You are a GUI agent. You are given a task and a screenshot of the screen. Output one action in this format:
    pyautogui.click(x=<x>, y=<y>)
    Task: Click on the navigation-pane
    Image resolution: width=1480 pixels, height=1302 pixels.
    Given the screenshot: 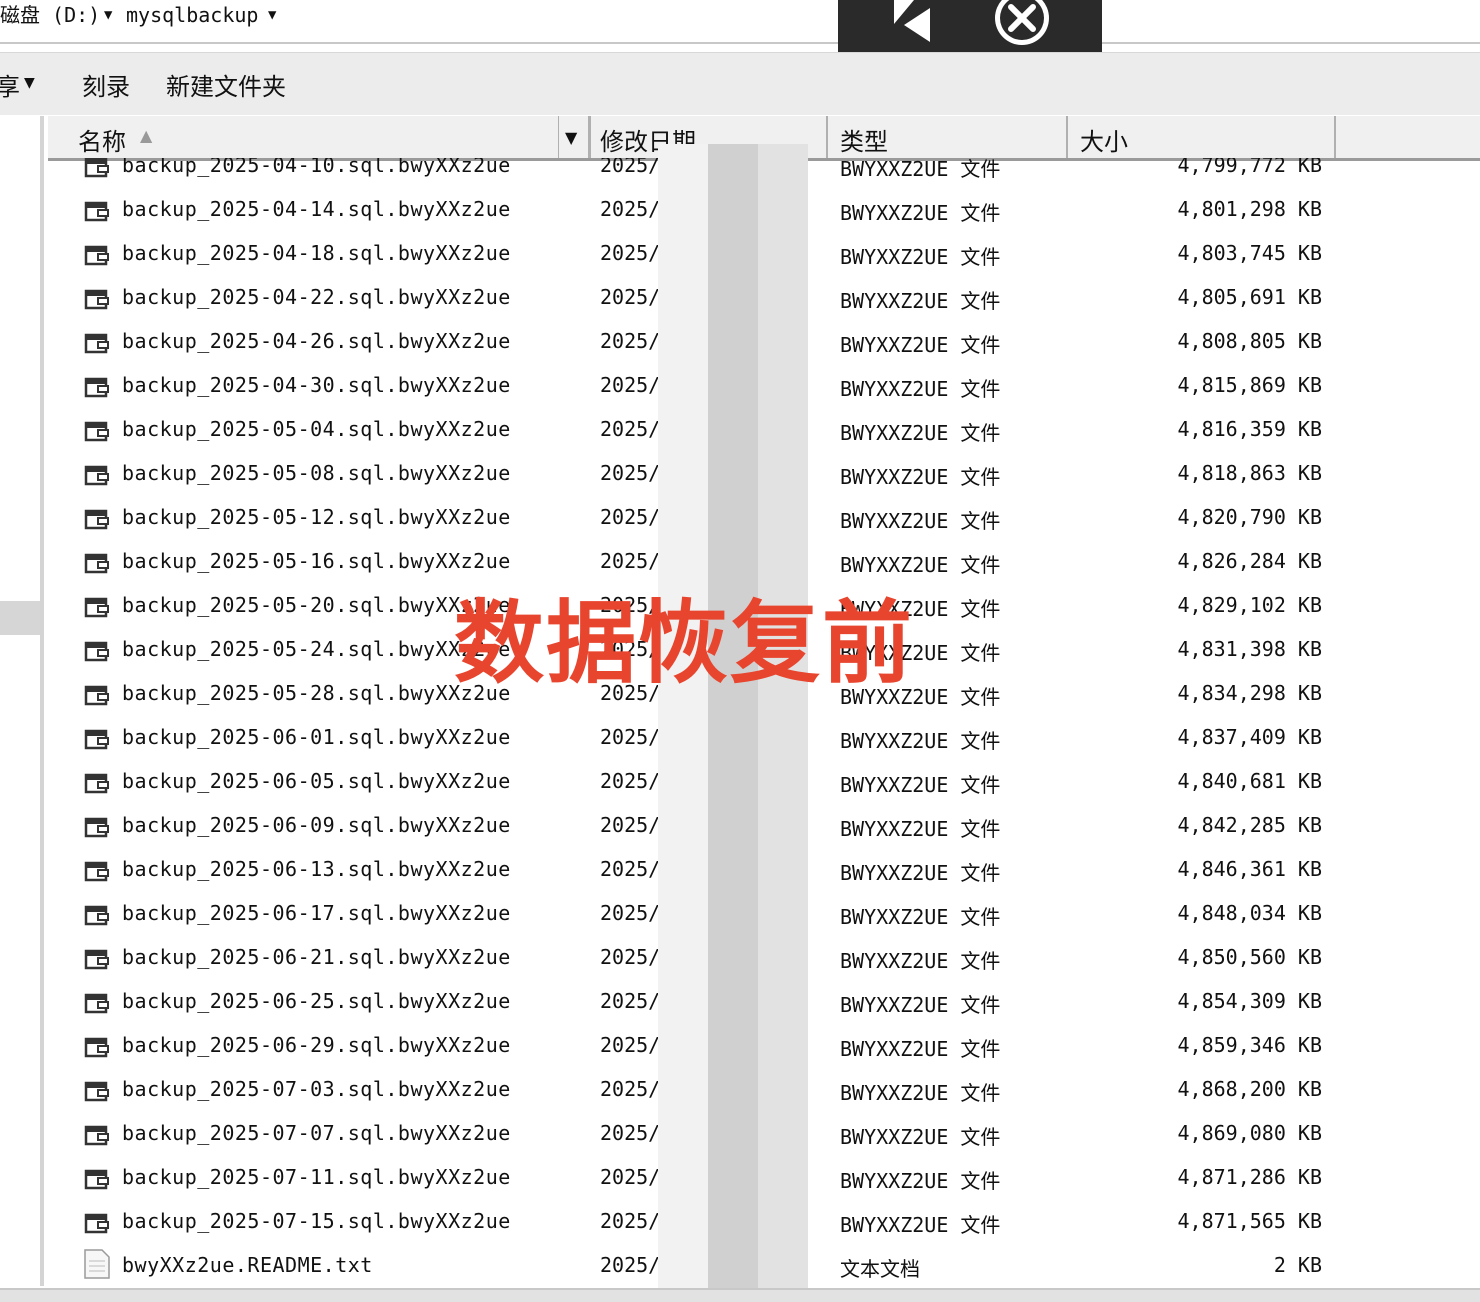 What is the action you would take?
    pyautogui.click(x=22, y=701)
    